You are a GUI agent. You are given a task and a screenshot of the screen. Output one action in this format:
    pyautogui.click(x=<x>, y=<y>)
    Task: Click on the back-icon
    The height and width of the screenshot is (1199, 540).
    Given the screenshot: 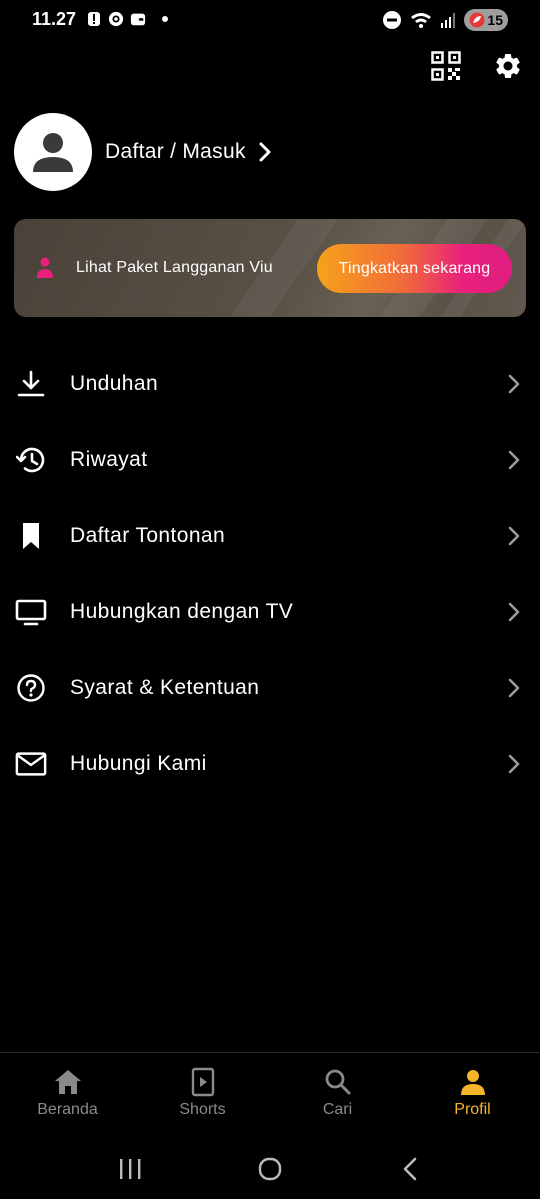 What is the action you would take?
    pyautogui.click(x=410, y=1168)
    